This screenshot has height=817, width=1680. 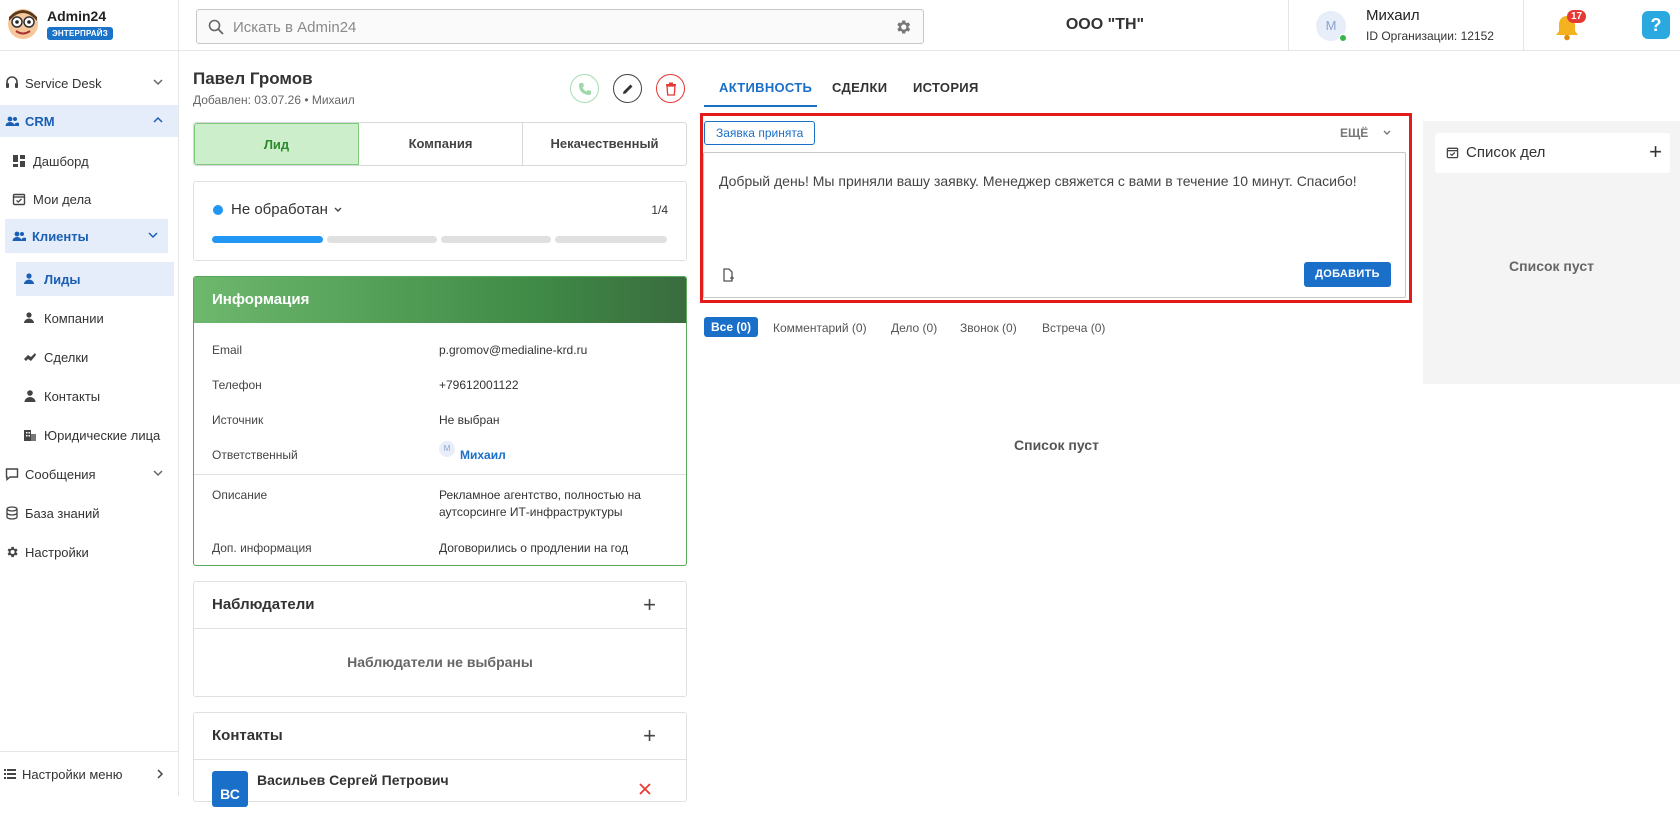 What do you see at coordinates (604, 144) in the screenshot?
I see `stage-unqualified: Некачественный` at bounding box center [604, 144].